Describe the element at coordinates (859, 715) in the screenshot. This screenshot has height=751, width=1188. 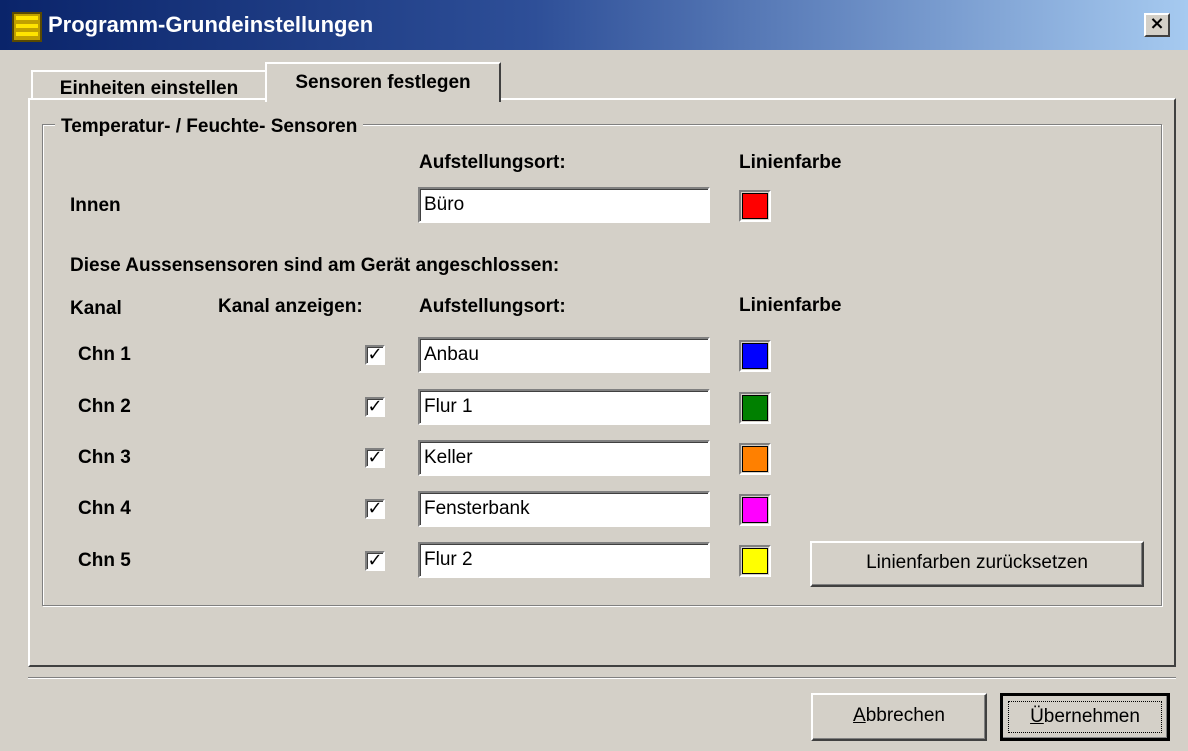
I see `cancel-accelerator: A` at that location.